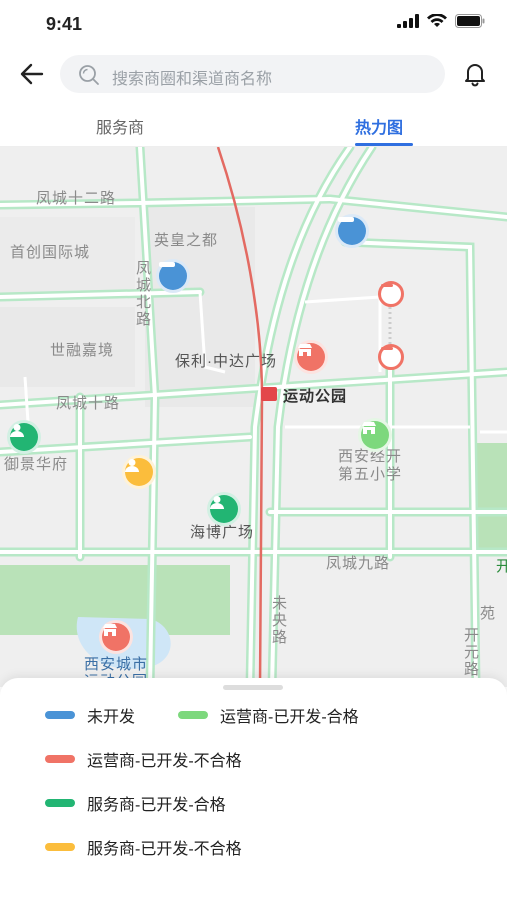 The image size is (507, 900). I want to click on marker-operator-qualified, so click(375, 435).